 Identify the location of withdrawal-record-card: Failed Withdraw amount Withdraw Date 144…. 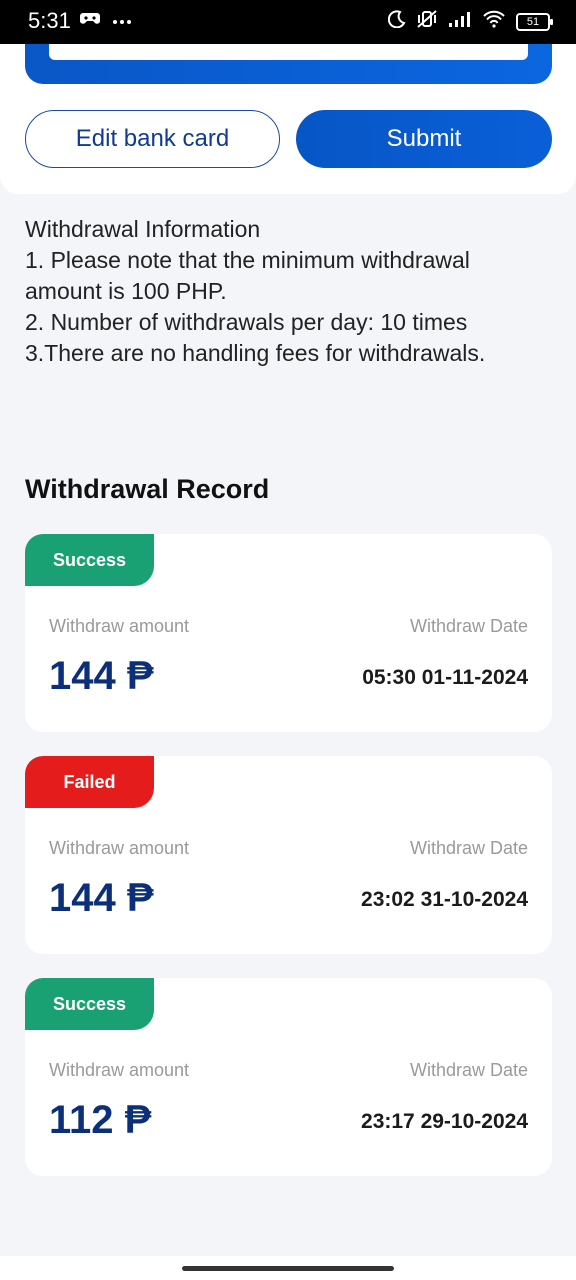
(288, 855).